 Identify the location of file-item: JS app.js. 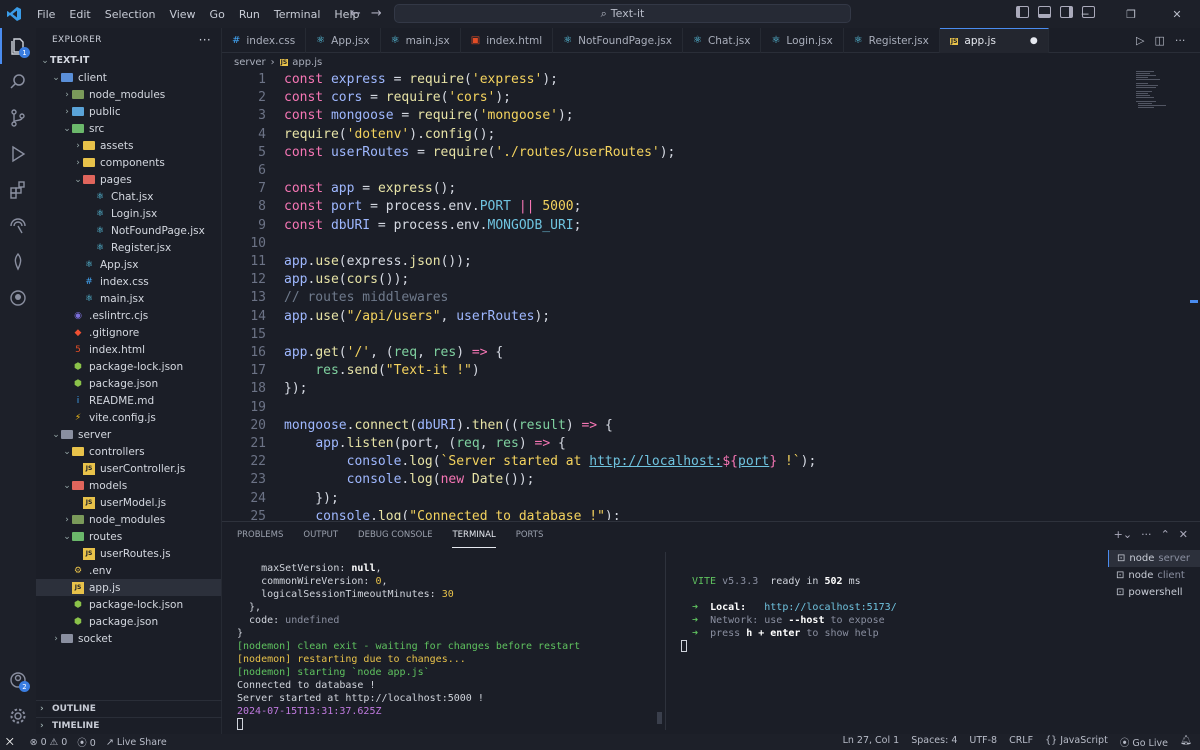
(128, 587).